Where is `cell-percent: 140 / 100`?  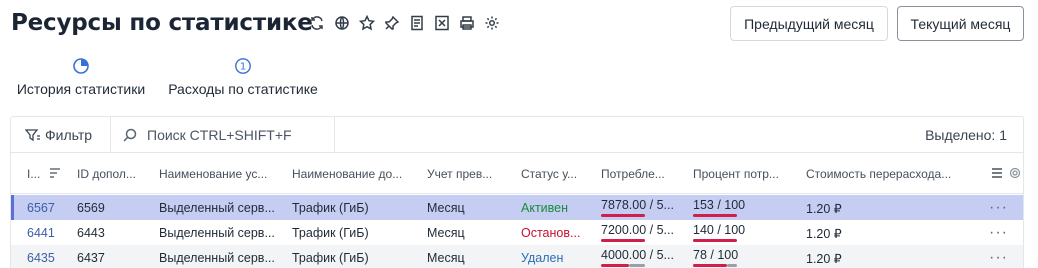 cell-percent: 140 / 100 is located at coordinates (719, 230).